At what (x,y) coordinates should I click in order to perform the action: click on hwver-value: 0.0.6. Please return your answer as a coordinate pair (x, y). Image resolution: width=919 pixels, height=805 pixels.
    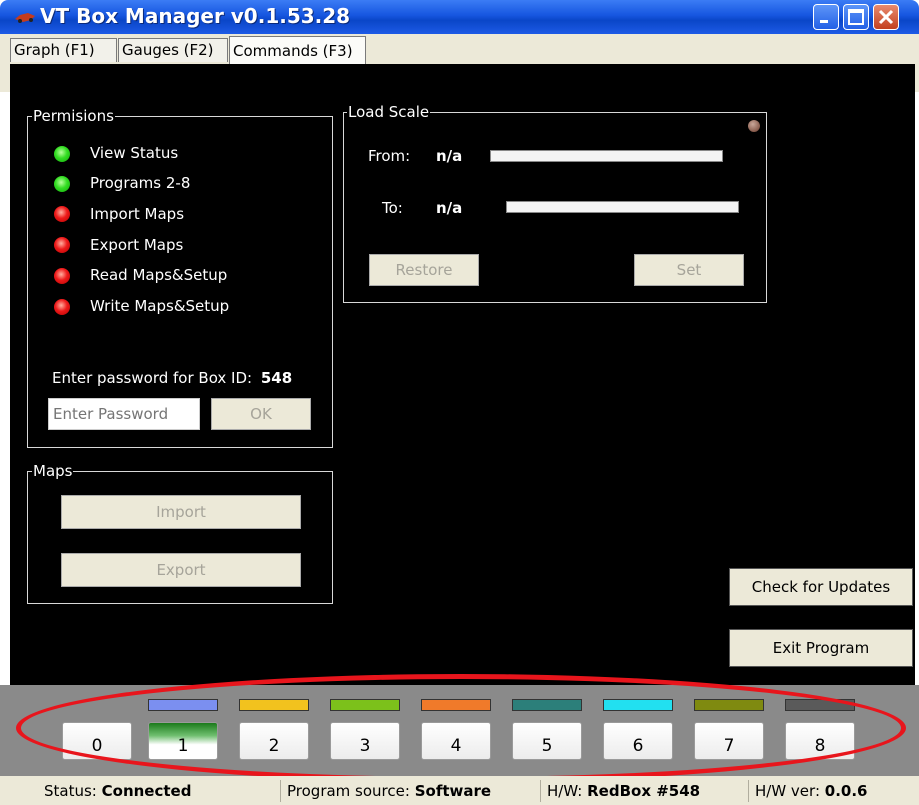
    Looking at the image, I should click on (846, 791).